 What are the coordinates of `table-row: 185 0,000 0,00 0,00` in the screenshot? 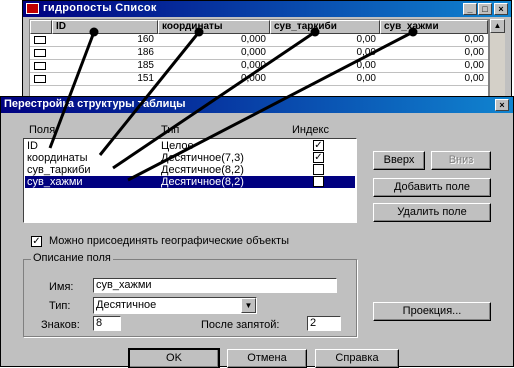 It's located at (259, 66).